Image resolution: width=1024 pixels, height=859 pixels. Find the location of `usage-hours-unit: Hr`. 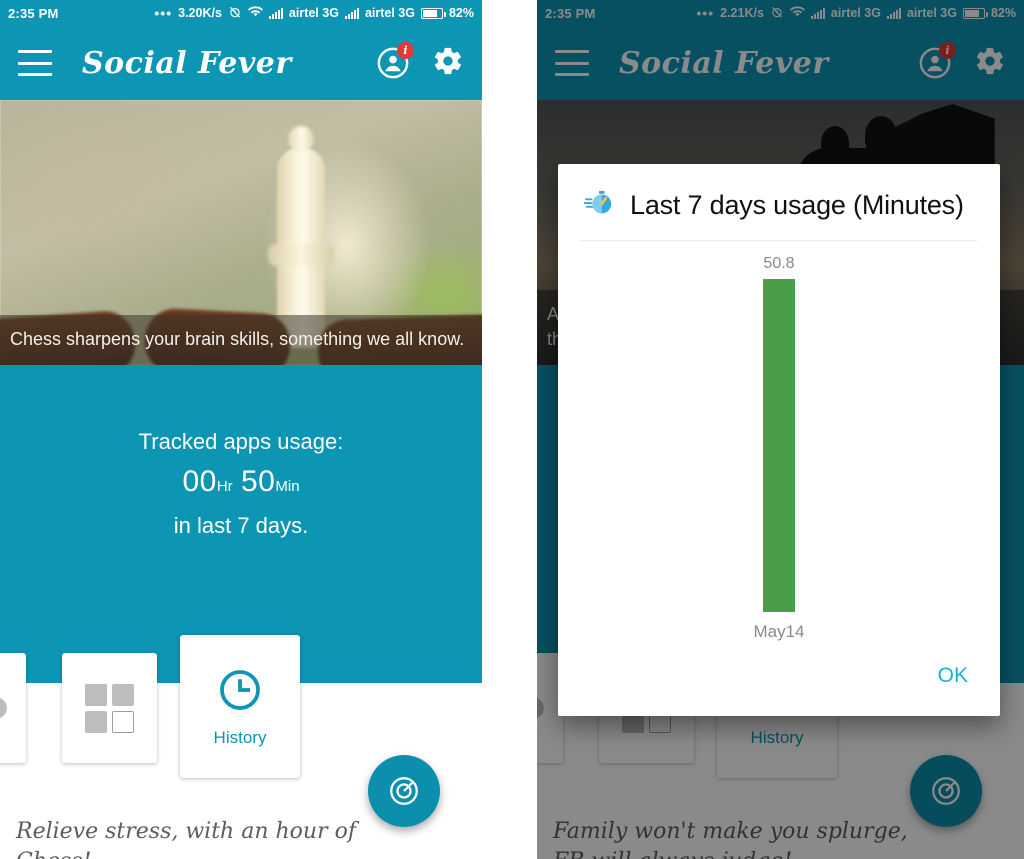

usage-hours-unit: Hr is located at coordinates (224, 486).